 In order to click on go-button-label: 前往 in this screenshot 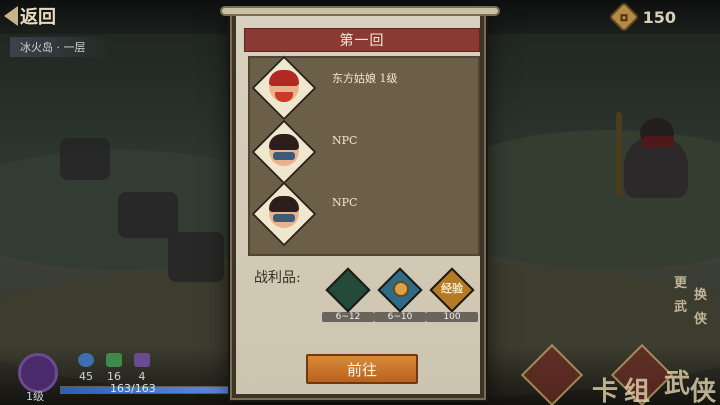, I will do `click(361, 369)`.